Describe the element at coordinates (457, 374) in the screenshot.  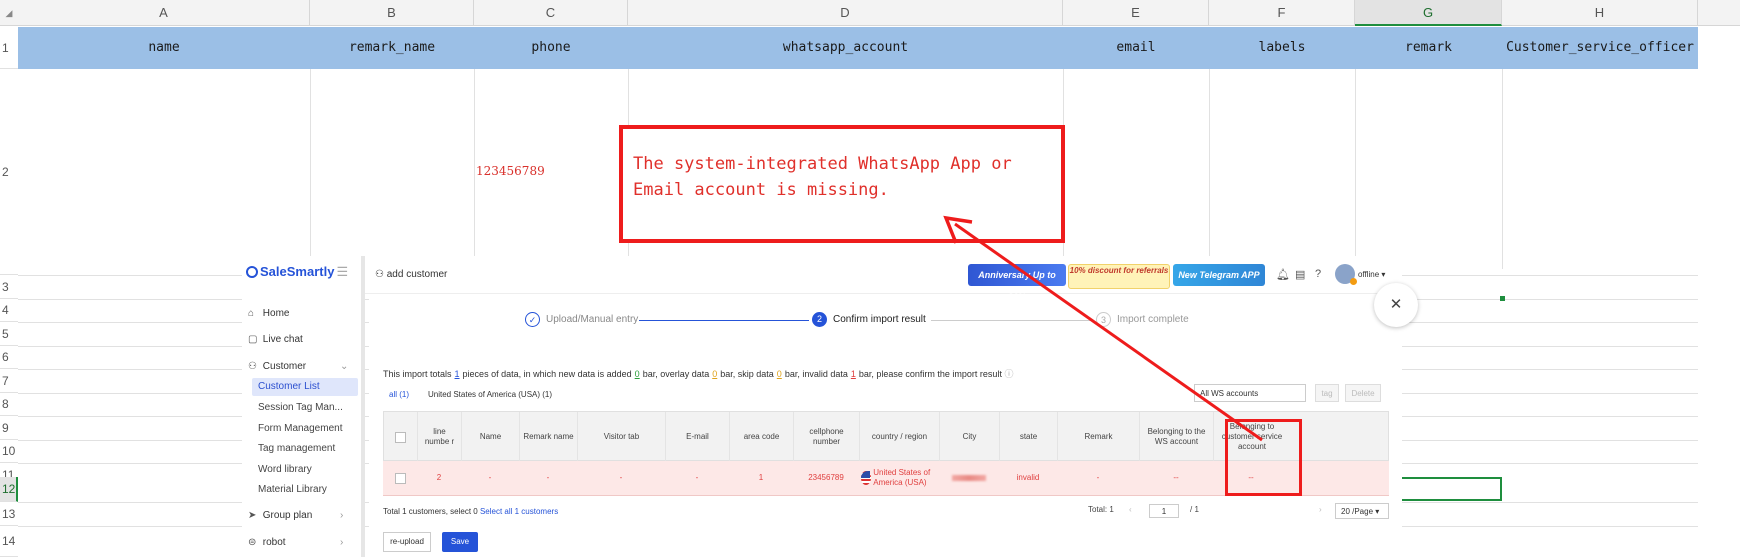
I see `summary-total-count: 1` at that location.